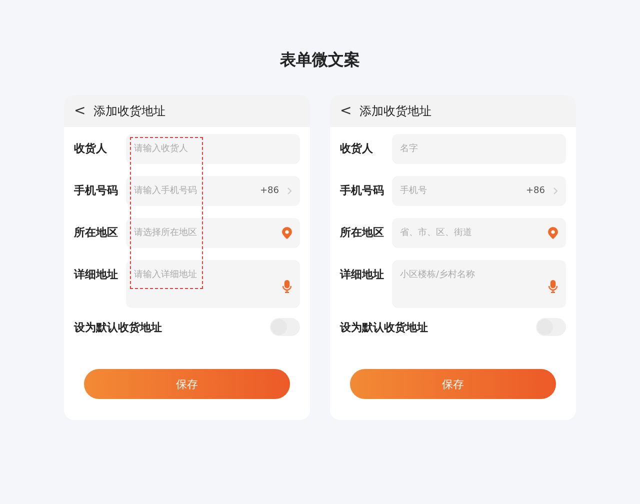 This screenshot has height=504, width=640. Describe the element at coordinates (479, 149) in the screenshot. I see `input-field: 名字` at that location.